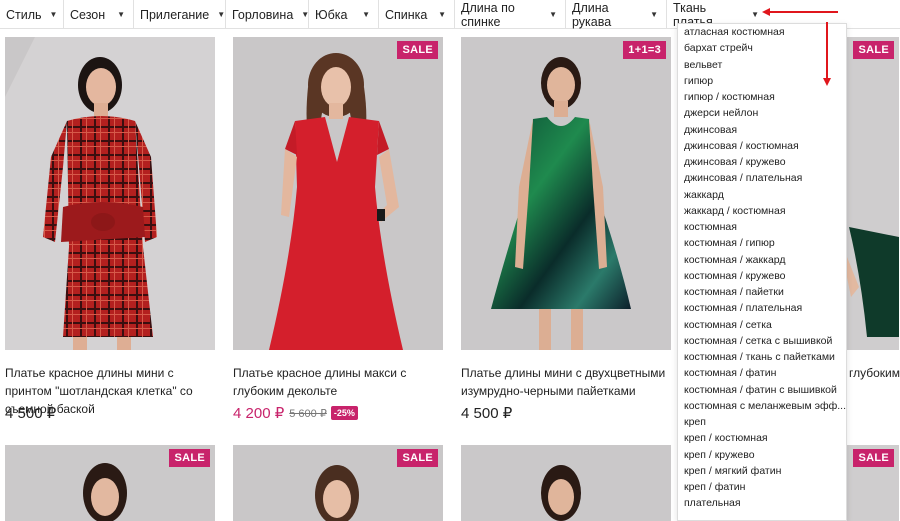 The height and width of the screenshot is (521, 900). What do you see at coordinates (762, 243) in the screenshot?
I see `dropdown-option: костюмная / гипюр` at bounding box center [762, 243].